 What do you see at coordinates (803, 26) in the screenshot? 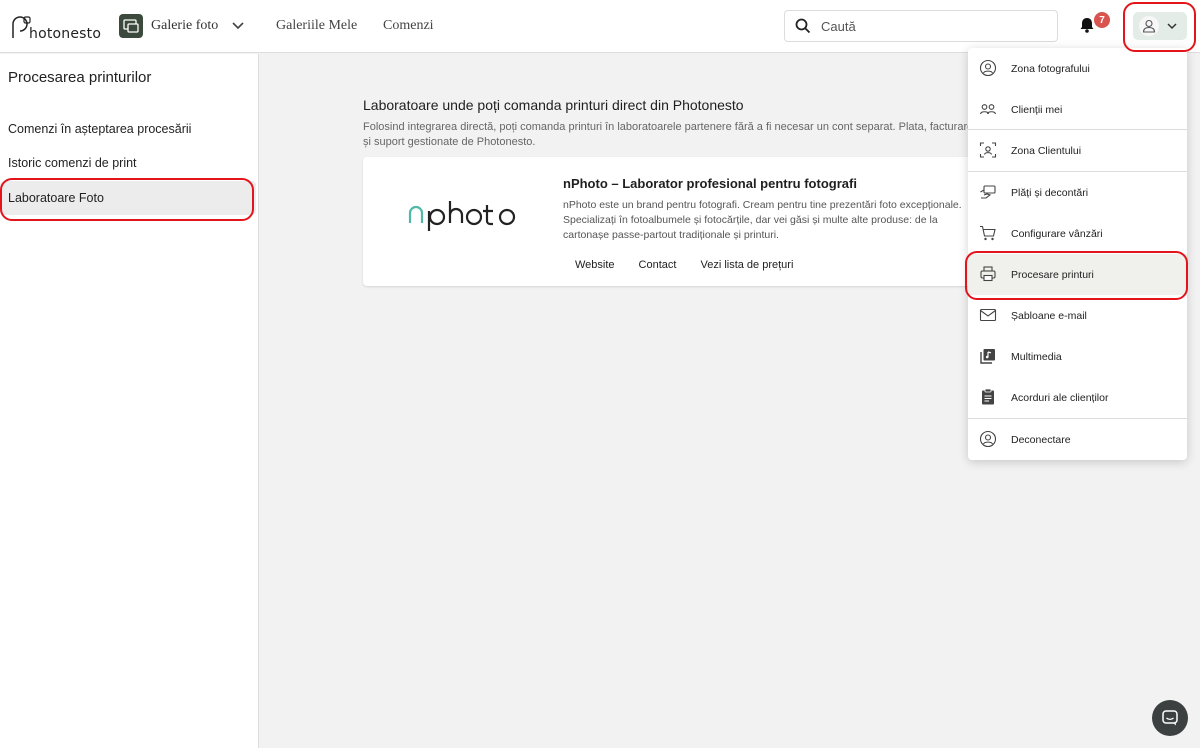
I see `search-icon` at bounding box center [803, 26].